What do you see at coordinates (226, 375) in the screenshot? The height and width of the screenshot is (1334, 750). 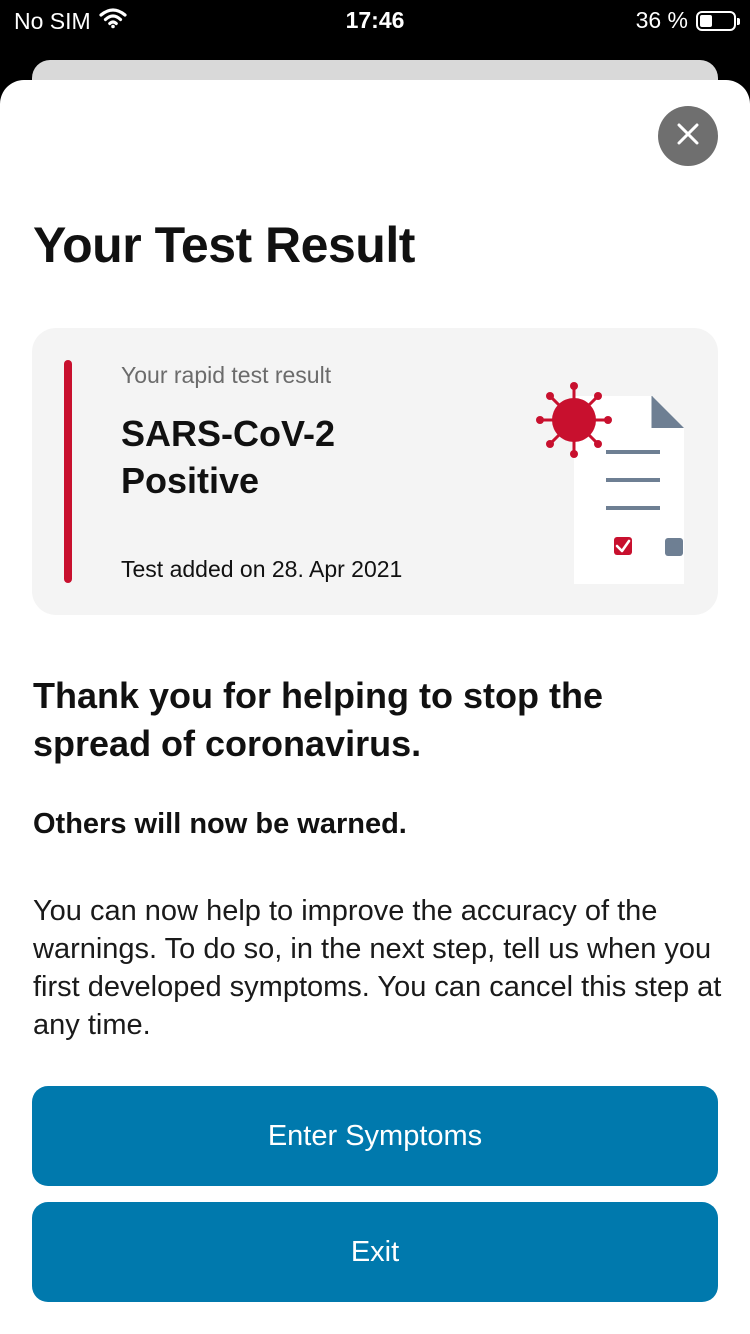 I see `result-caption: Your rapid test result` at bounding box center [226, 375].